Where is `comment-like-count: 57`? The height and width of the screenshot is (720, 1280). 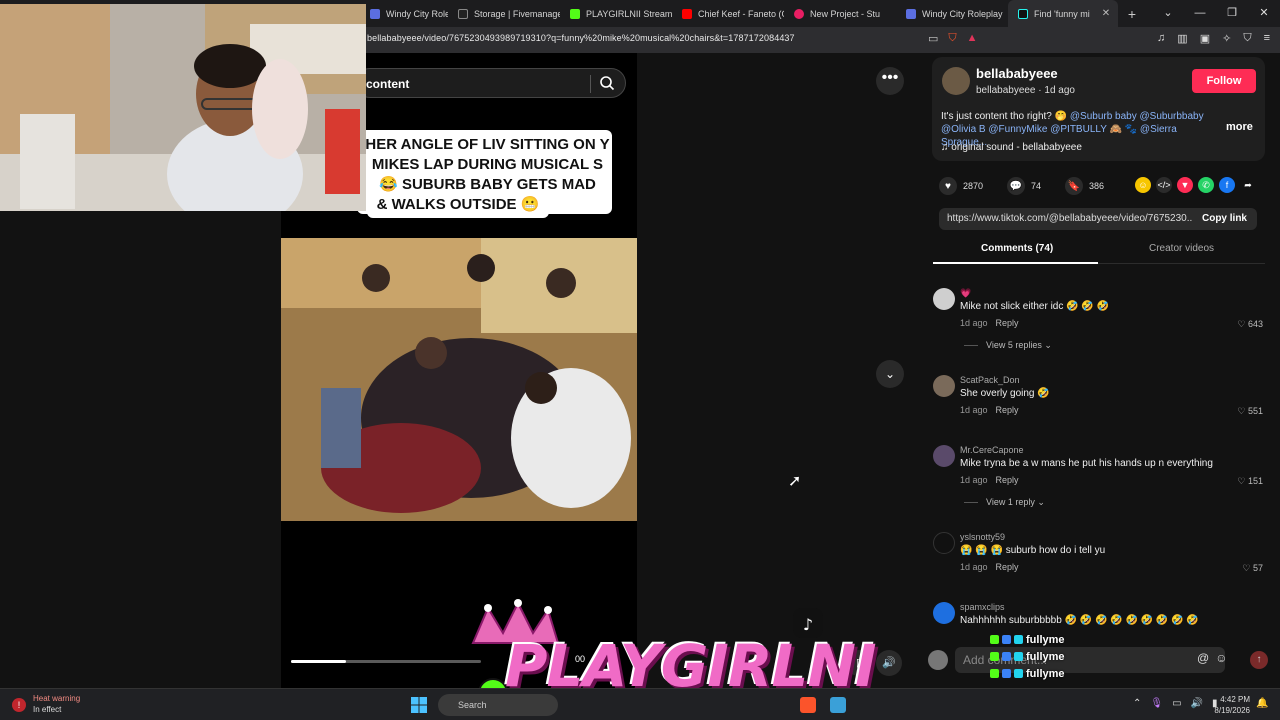
comment-like-count: 57 is located at coordinates (1257, 568).